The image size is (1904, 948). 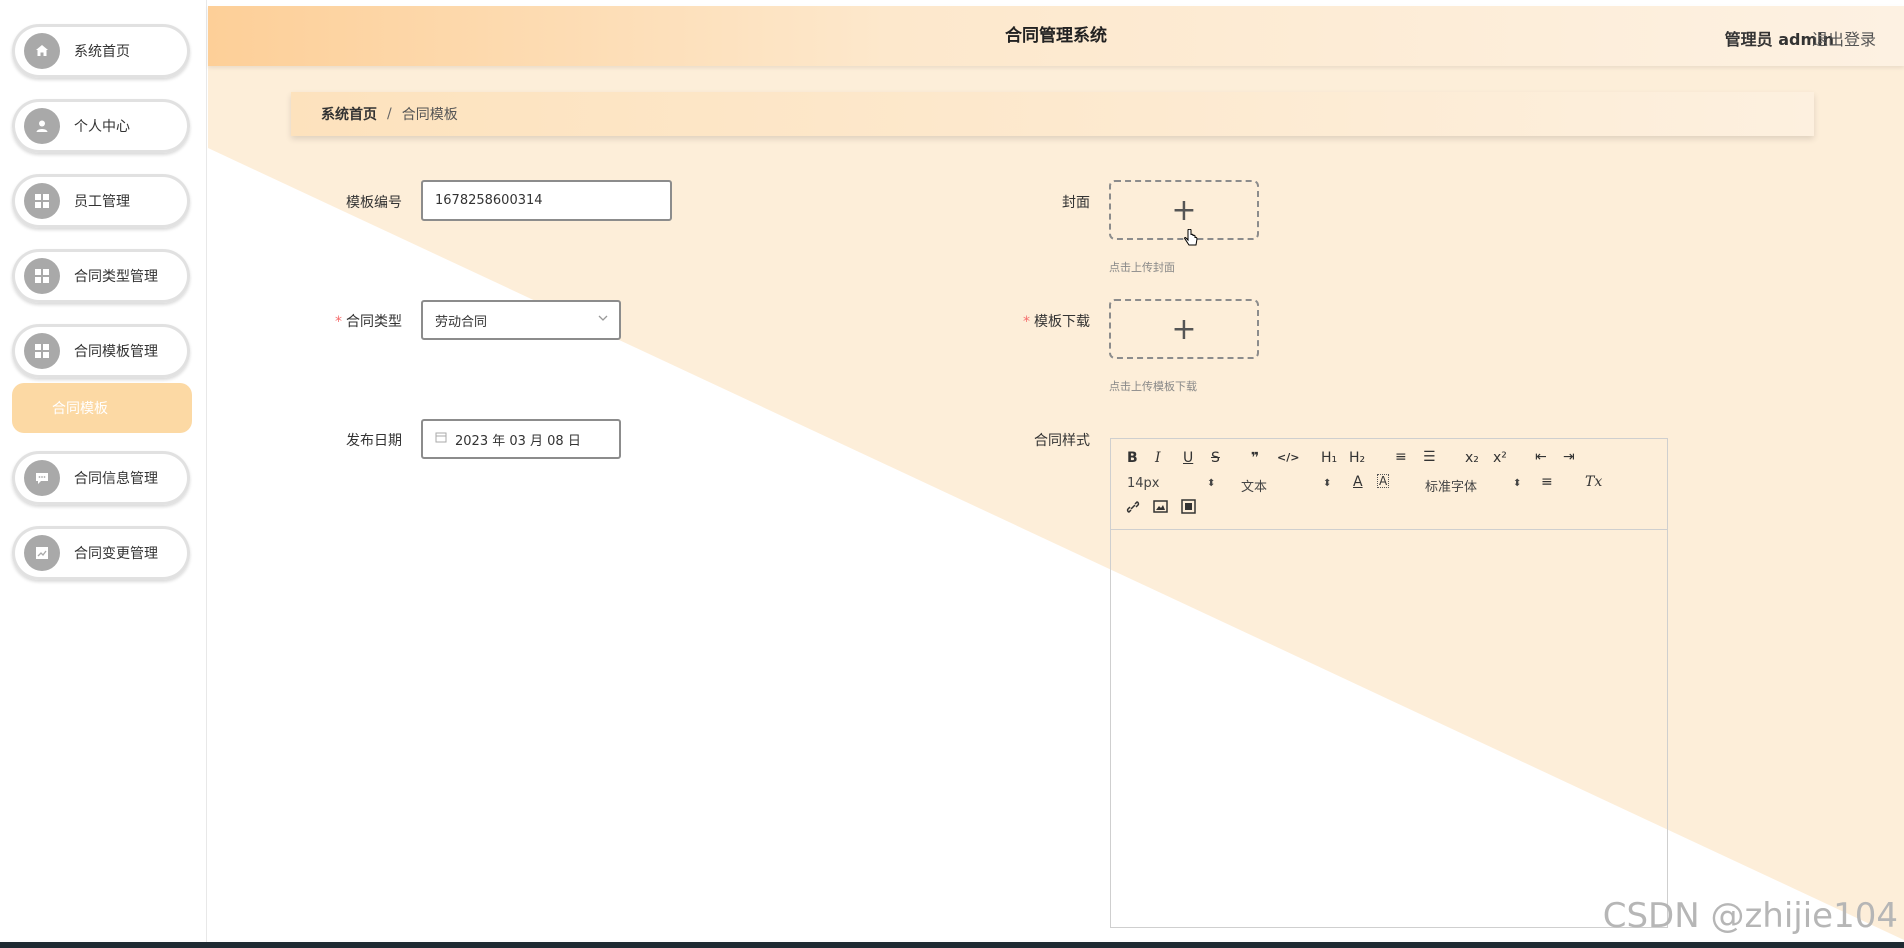 What do you see at coordinates (1133, 509) in the screenshot?
I see `link-button` at bounding box center [1133, 509].